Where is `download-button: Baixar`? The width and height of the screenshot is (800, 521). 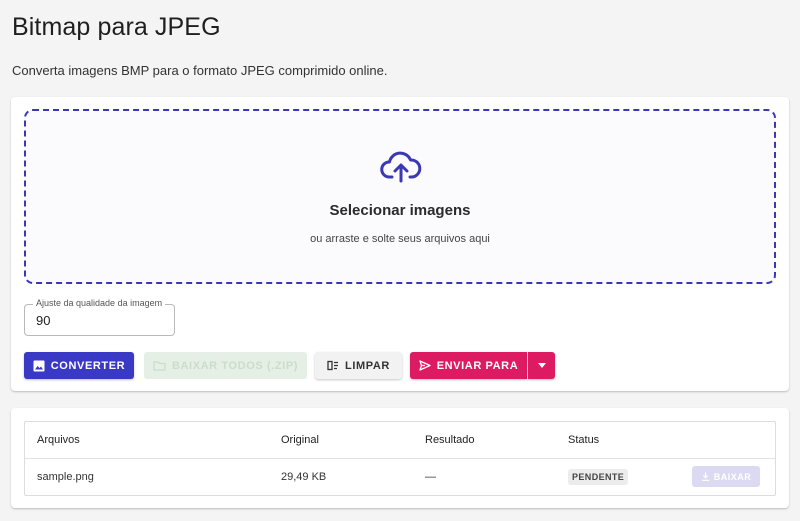 download-button: Baixar is located at coordinates (726, 476).